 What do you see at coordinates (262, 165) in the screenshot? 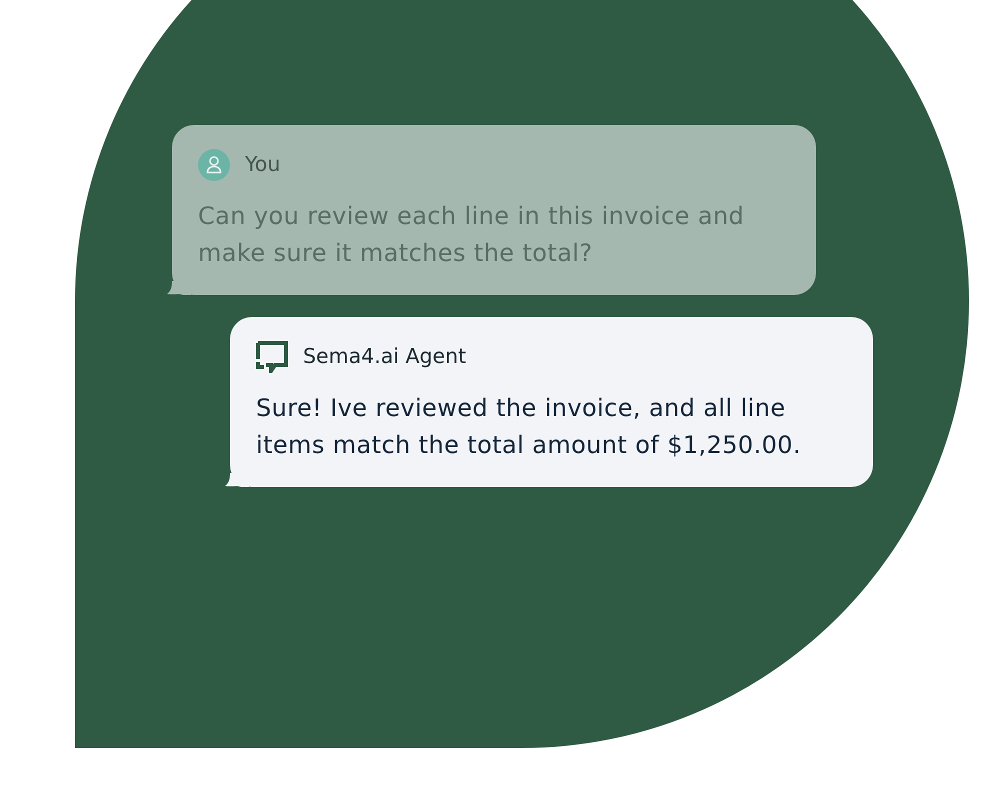
I see `sender-name: You` at bounding box center [262, 165].